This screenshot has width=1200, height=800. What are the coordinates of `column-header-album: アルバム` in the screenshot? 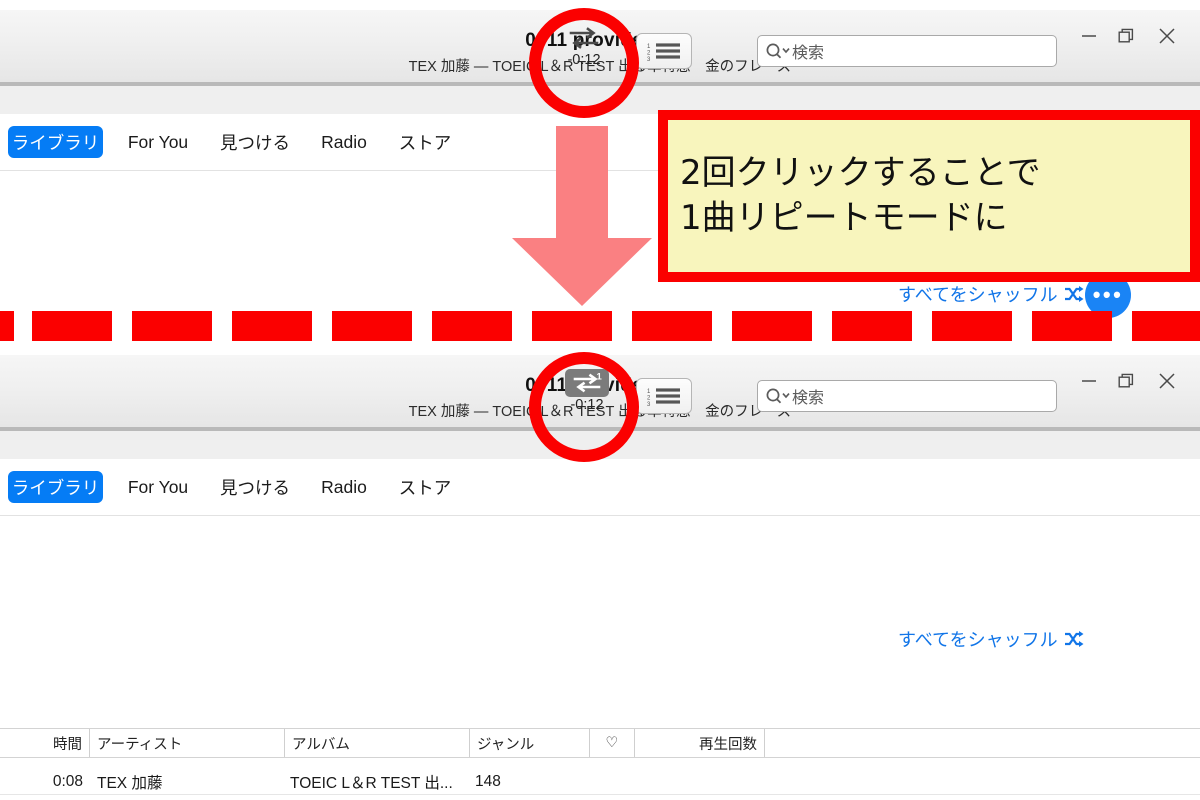 It's located at (377, 743).